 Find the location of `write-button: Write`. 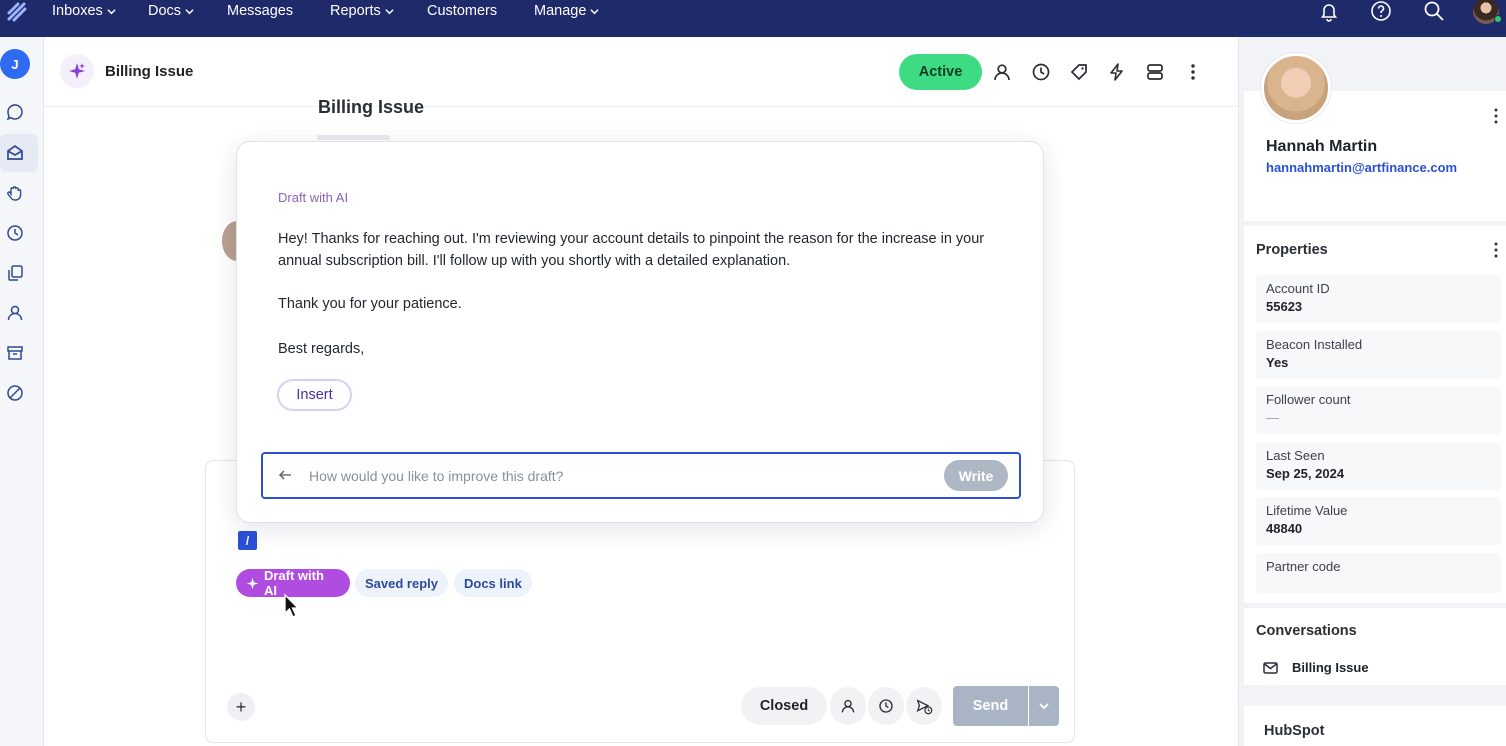

write-button: Write is located at coordinates (976, 475).